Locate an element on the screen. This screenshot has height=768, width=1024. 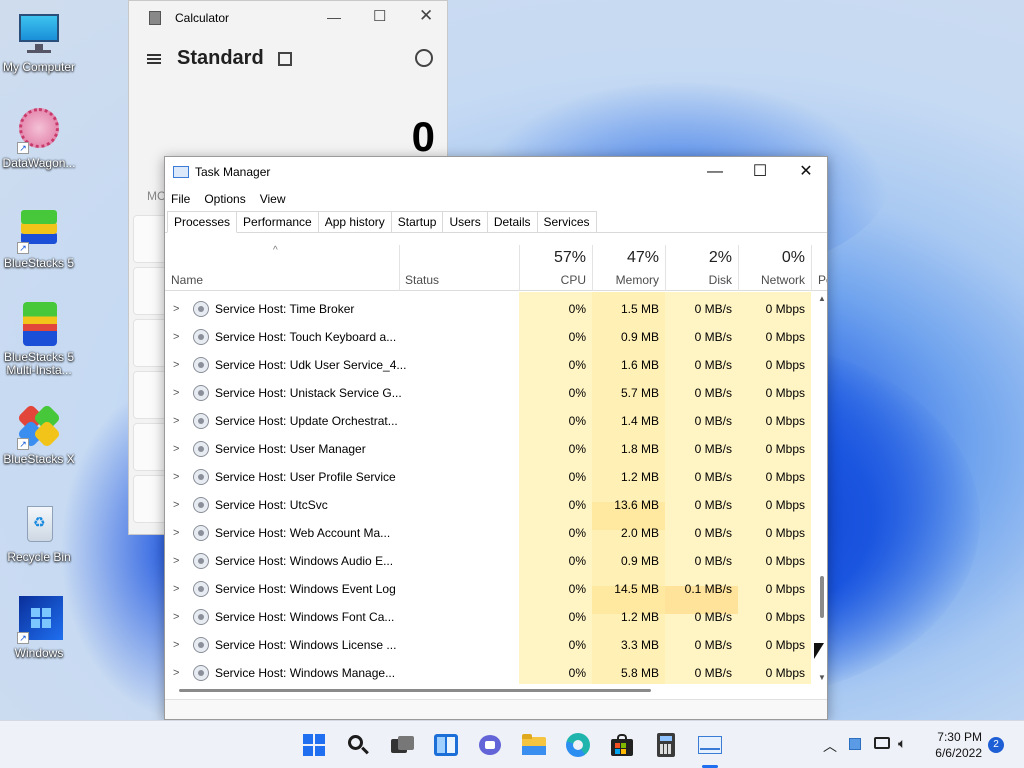
menu-options: Options is located at coordinates (224, 199).